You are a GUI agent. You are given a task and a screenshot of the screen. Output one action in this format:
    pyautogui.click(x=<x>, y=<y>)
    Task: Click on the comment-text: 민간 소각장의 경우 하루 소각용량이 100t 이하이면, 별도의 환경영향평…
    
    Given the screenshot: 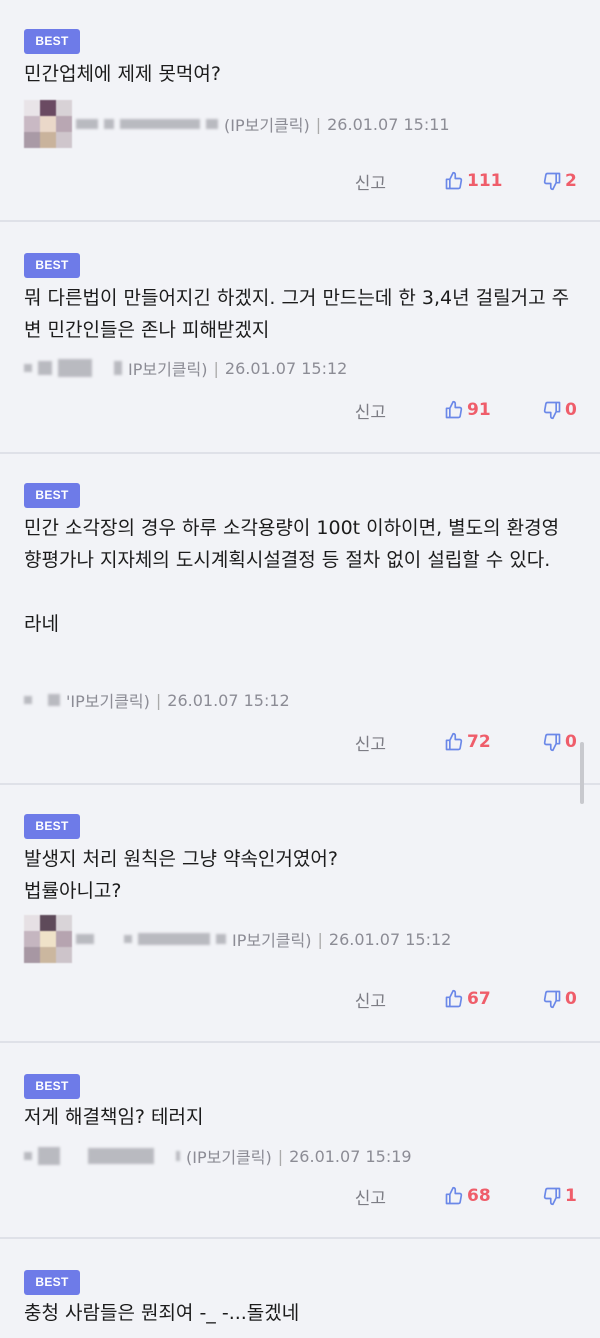 What is the action you would take?
    pyautogui.click(x=292, y=576)
    